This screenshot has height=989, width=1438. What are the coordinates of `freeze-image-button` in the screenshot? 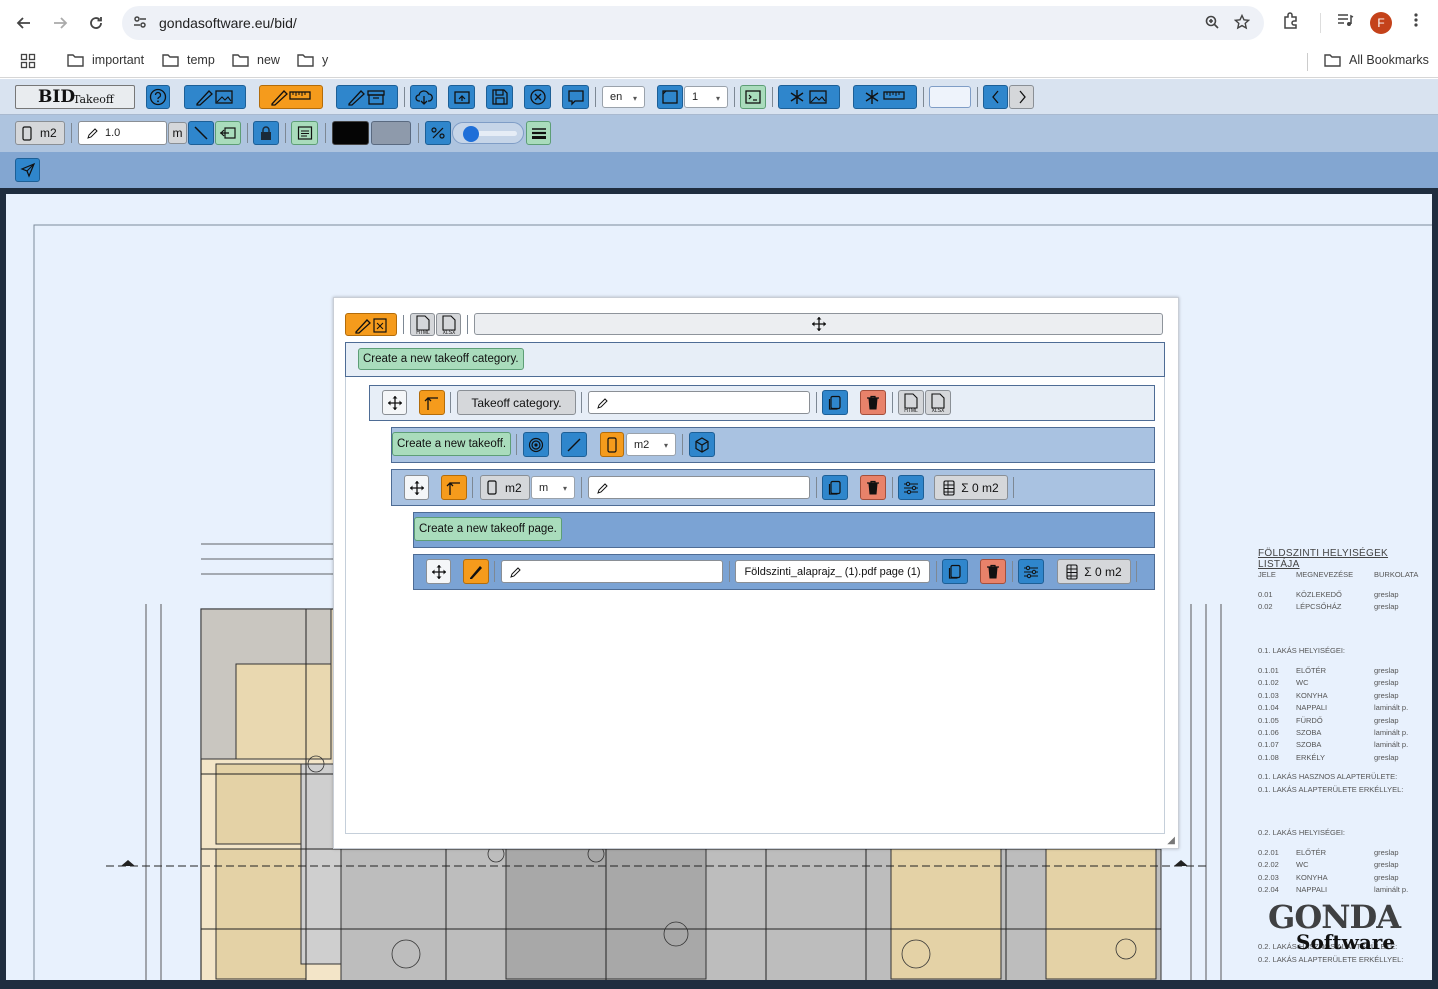 It's located at (809, 97).